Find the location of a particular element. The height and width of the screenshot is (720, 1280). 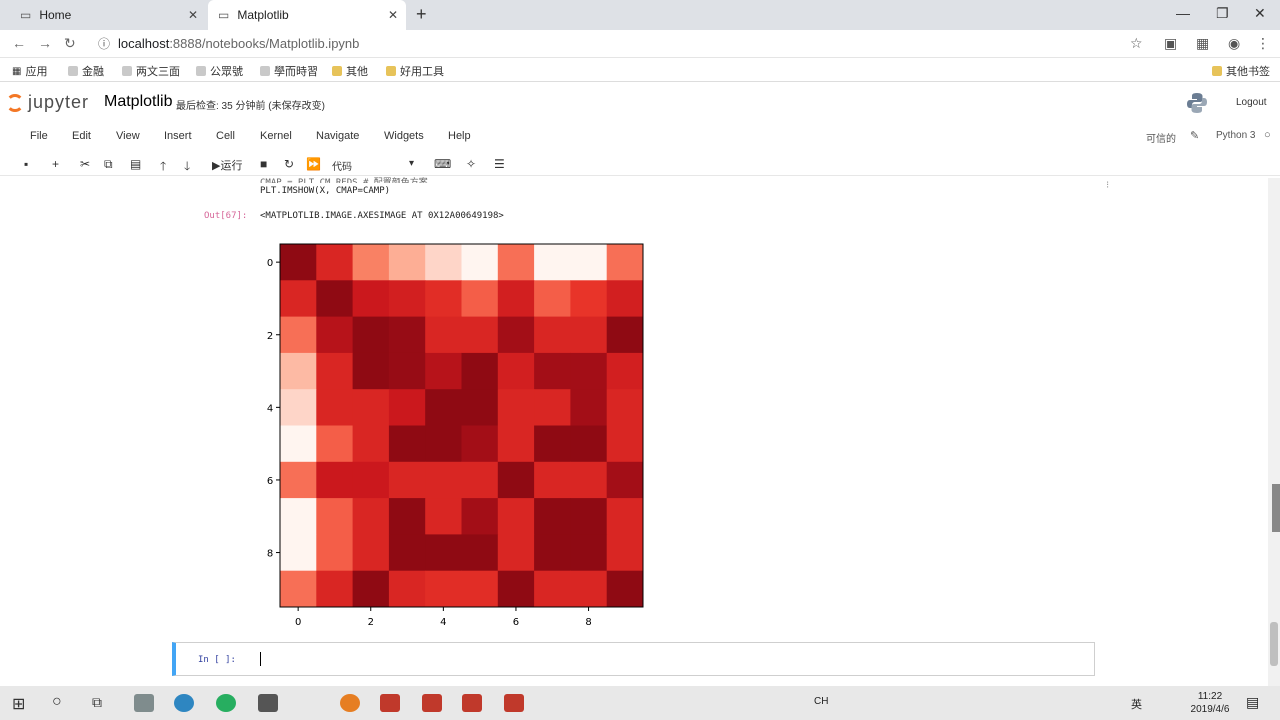

trusted-badge: 可信的 is located at coordinates (1161, 137).